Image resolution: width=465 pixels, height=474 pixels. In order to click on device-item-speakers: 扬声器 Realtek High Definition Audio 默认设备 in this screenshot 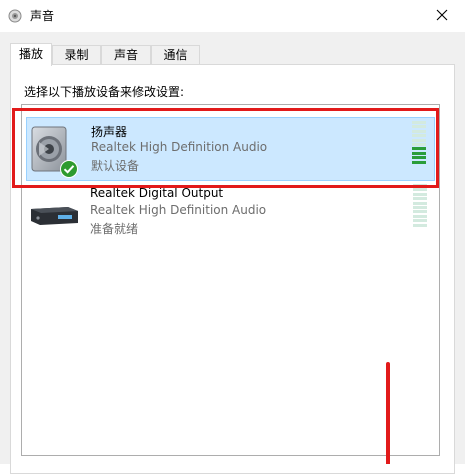, I will do `click(230, 149)`.